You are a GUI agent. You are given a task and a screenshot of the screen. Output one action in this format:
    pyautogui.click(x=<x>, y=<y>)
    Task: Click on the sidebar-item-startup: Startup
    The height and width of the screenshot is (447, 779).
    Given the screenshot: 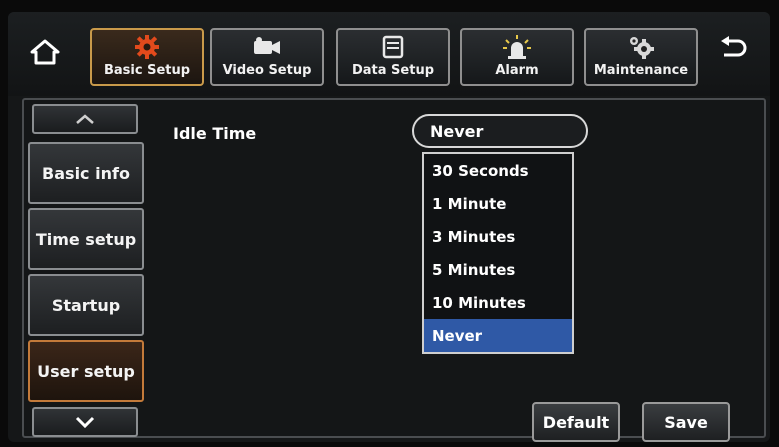 What is the action you would take?
    pyautogui.click(x=86, y=305)
    